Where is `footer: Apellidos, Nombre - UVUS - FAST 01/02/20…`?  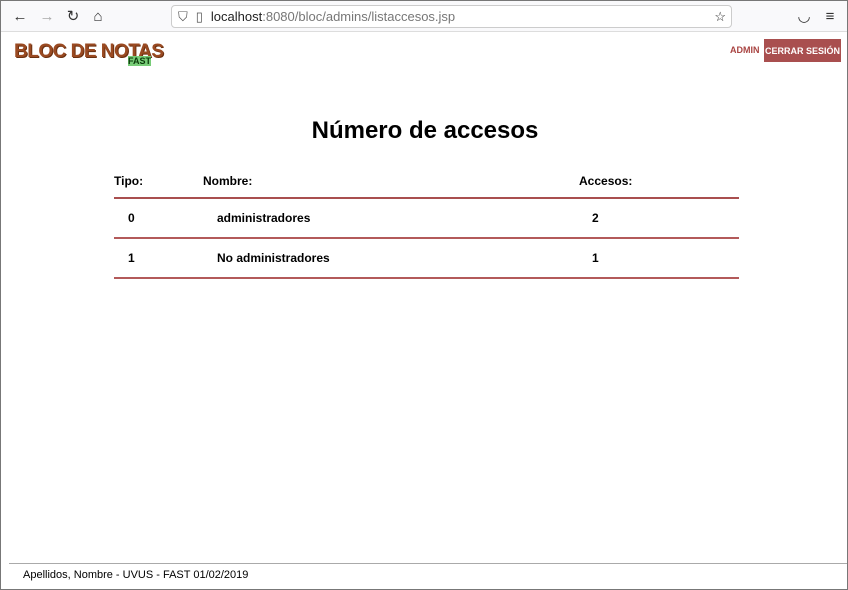
footer: Apellidos, Nombre - UVUS - FAST 01/02/20… is located at coordinates (428, 572).